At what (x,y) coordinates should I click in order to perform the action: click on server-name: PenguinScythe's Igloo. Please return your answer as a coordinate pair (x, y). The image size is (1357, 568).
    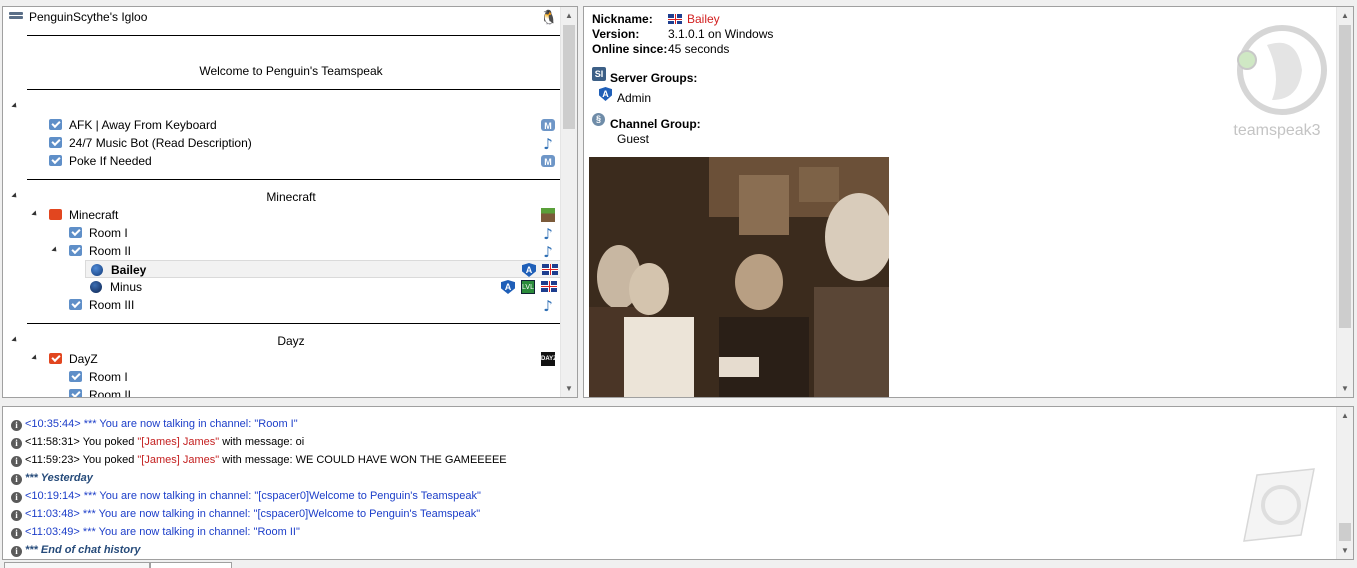
    Looking at the image, I should click on (88, 17).